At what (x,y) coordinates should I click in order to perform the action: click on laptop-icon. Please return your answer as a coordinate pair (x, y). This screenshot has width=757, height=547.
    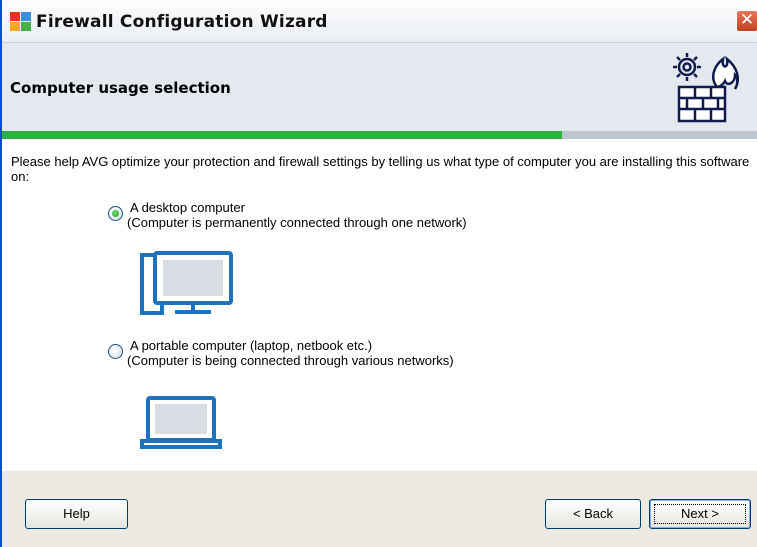
    Looking at the image, I should click on (181, 422).